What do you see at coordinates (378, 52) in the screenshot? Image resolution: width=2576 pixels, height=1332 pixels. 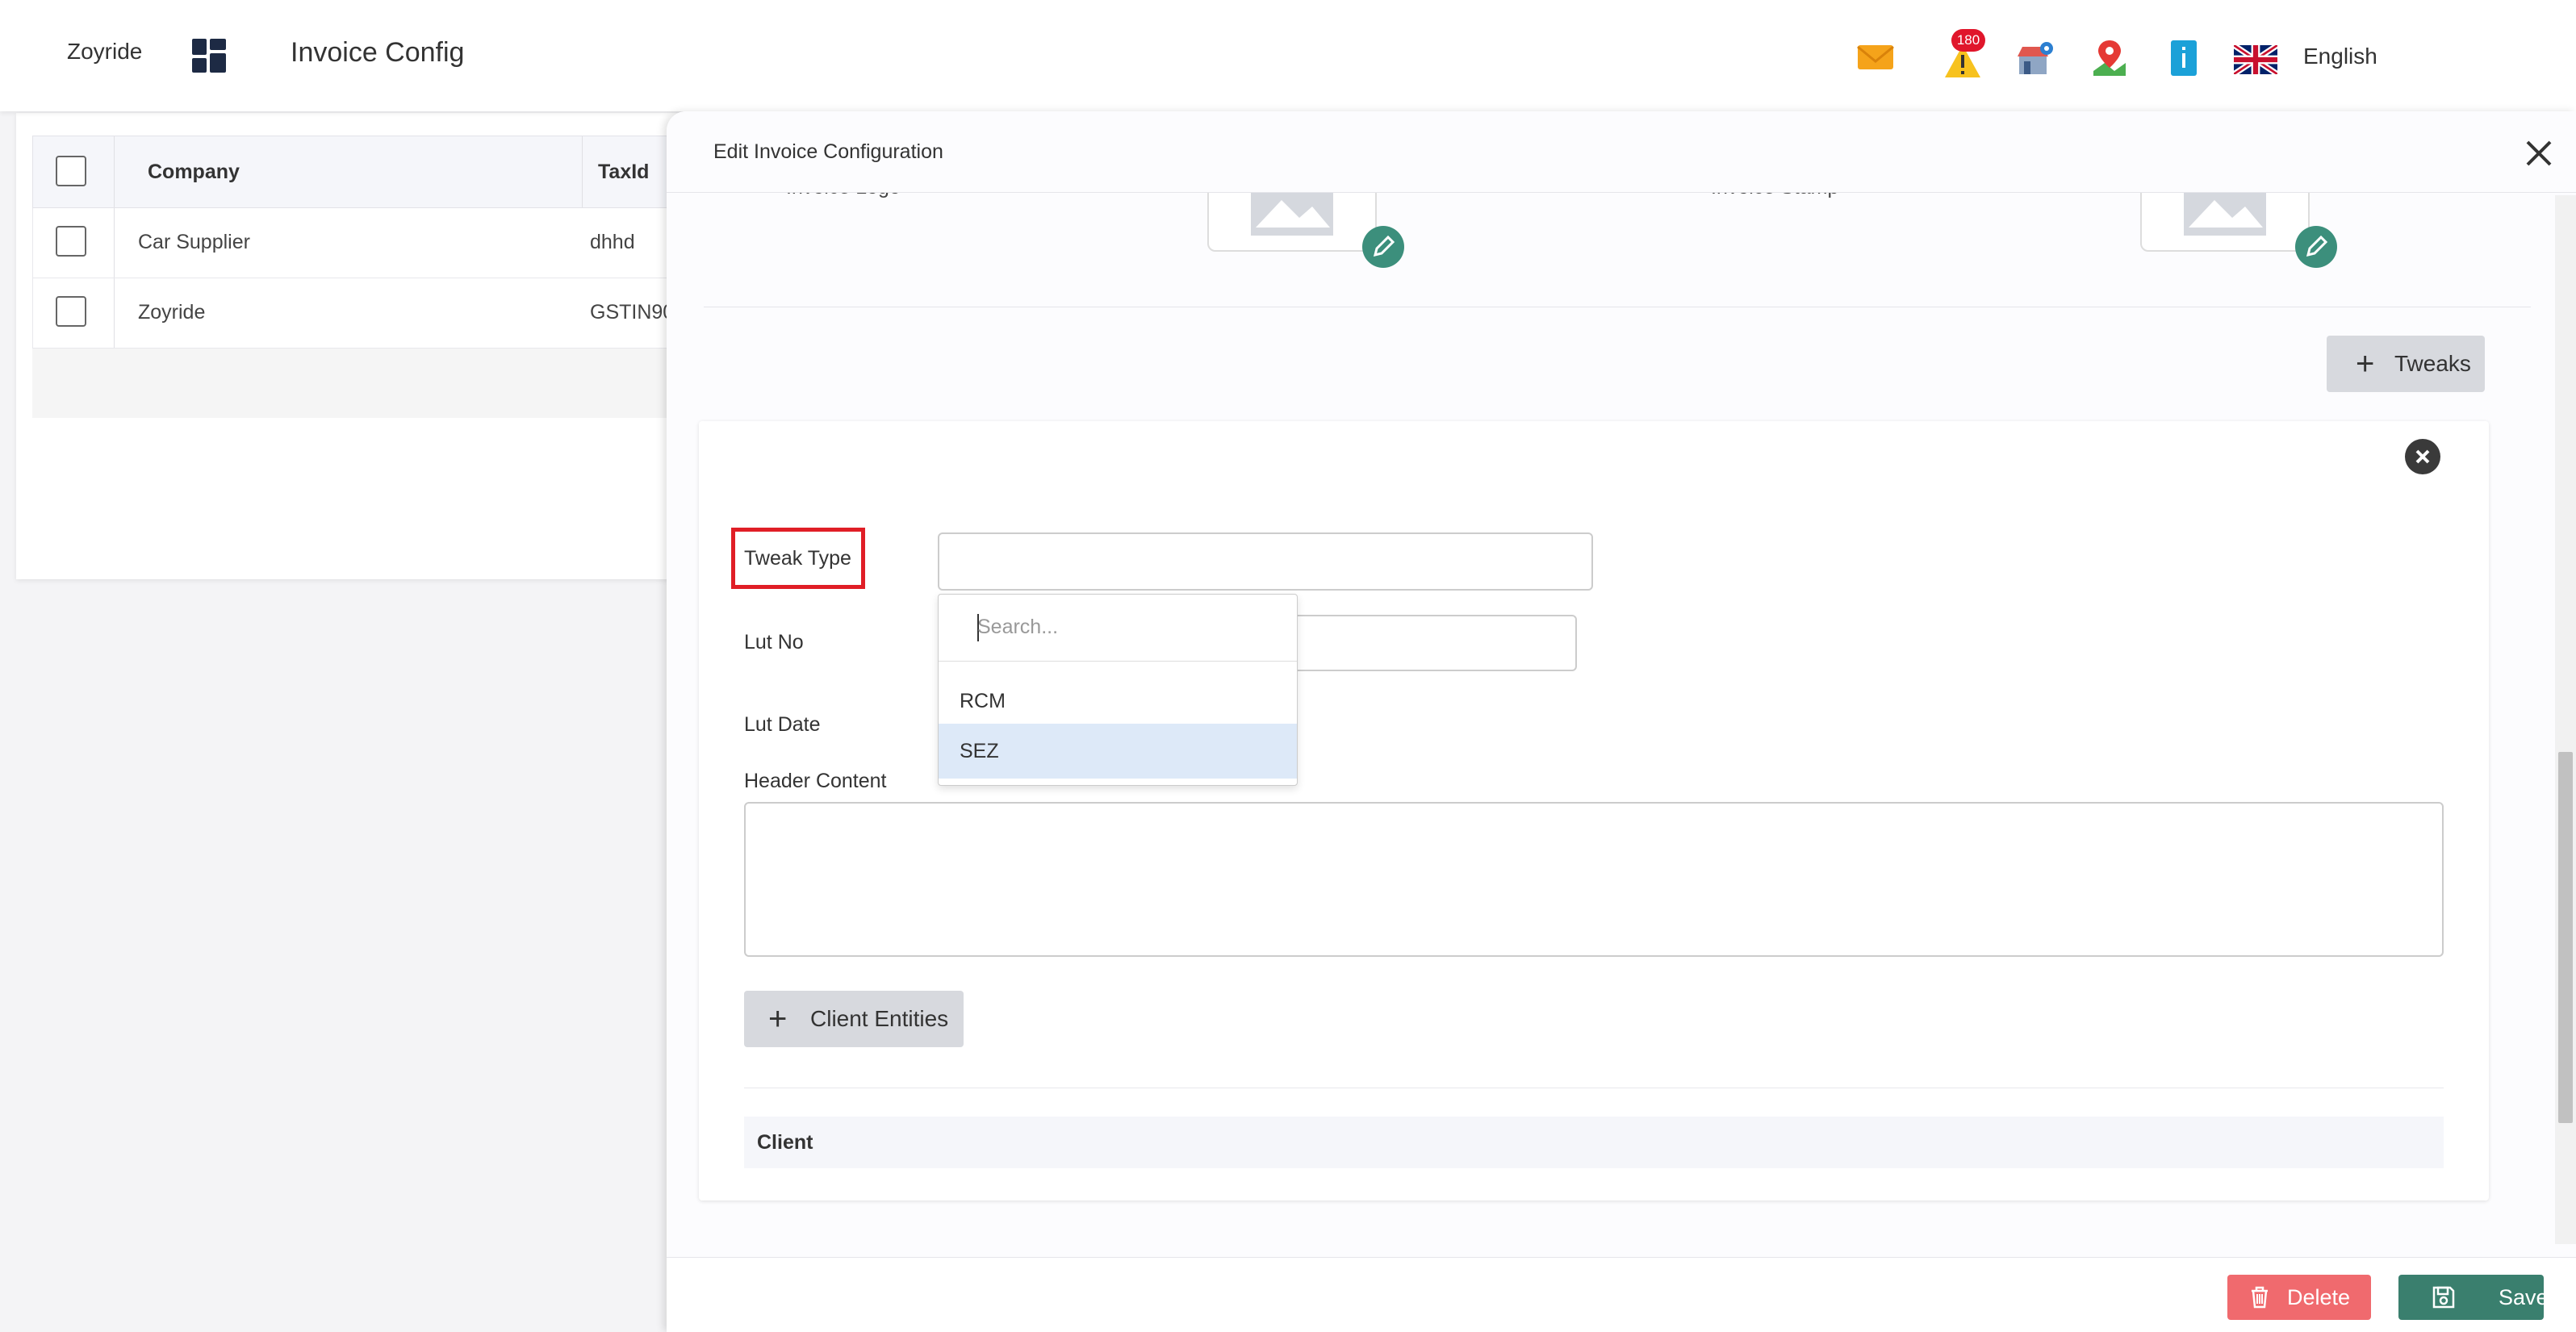 I see `page-title: Invoice Config` at bounding box center [378, 52].